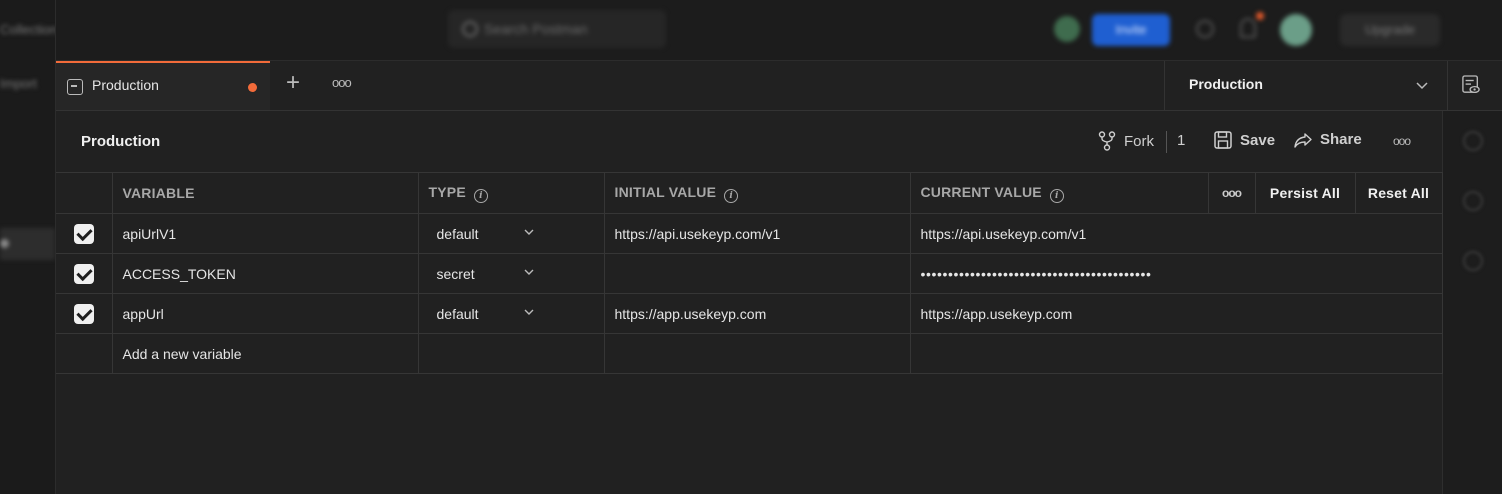 The image size is (1502, 494). I want to click on column-header-actions: ooo Persist All Reset All, so click(1325, 193).